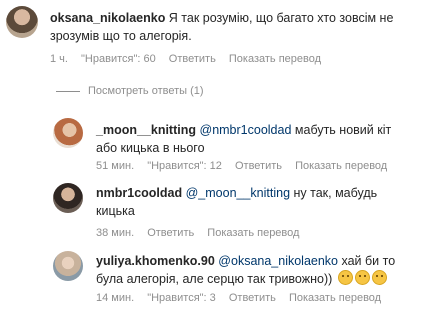 The height and width of the screenshot is (314, 434). What do you see at coordinates (115, 298) in the screenshot?
I see `reply-time: 14 мин.` at bounding box center [115, 298].